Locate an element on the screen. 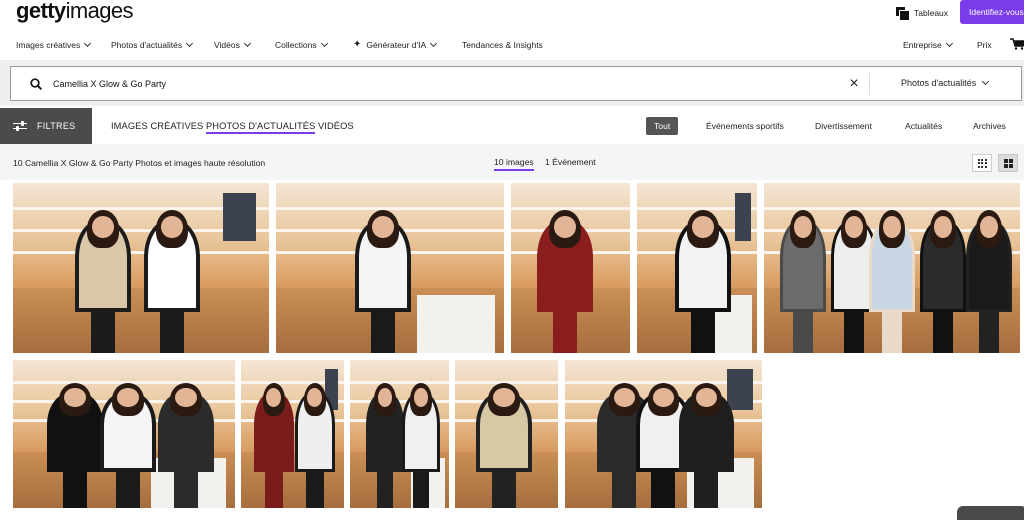 The width and height of the screenshot is (1024, 520). nav-label: Photos d'actualités is located at coordinates (147, 45).